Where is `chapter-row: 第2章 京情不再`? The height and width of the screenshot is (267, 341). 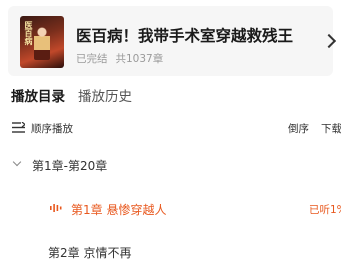
chapter-row: 第2章 京情不再 is located at coordinates (170, 252).